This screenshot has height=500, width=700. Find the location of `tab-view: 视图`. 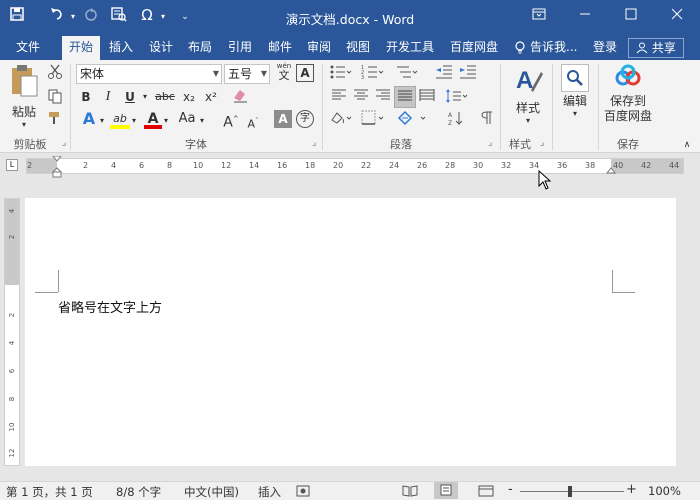

tab-view: 视图 is located at coordinates (358, 48).